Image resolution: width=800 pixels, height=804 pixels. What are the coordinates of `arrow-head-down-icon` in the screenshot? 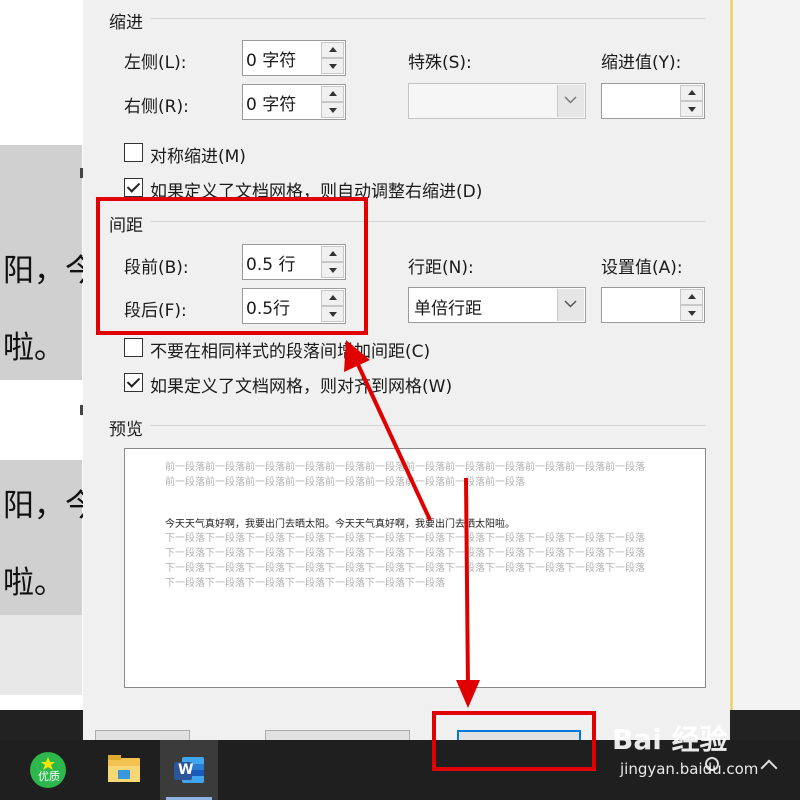 It's located at (468, 694).